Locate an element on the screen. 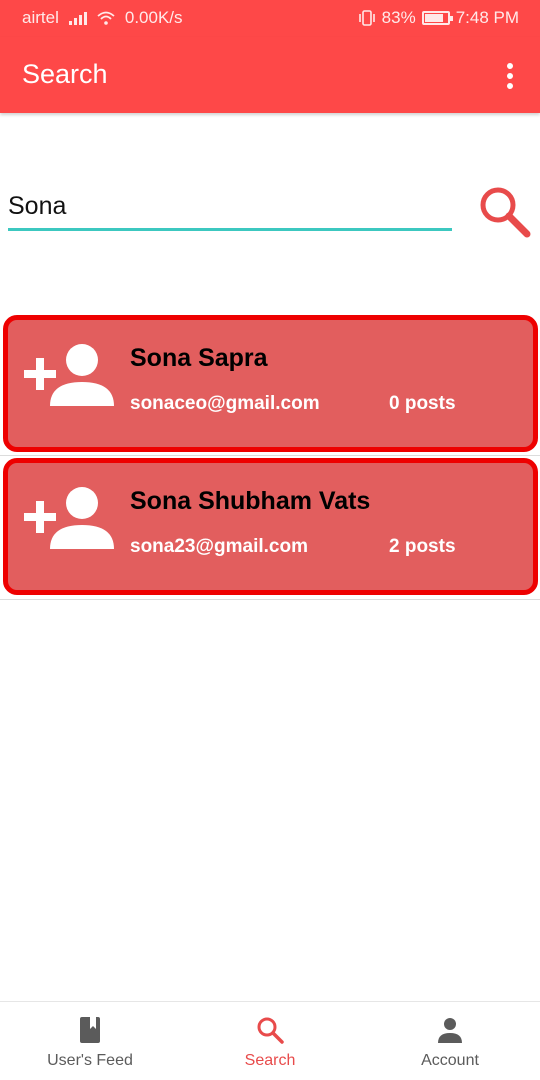 The image size is (540, 1080). nav-label-account: Account is located at coordinates (450, 1060).